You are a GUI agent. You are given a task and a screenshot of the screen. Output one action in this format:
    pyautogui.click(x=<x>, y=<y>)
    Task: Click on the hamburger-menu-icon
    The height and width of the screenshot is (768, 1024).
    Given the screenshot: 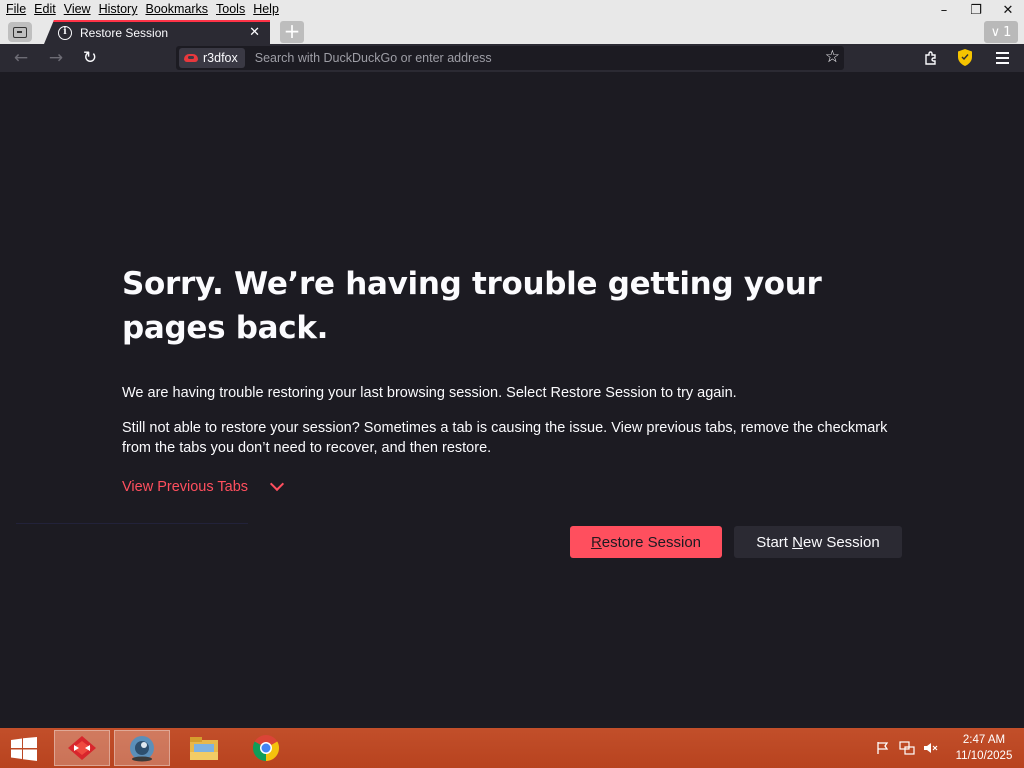 What is the action you would take?
    pyautogui.click(x=1002, y=58)
    